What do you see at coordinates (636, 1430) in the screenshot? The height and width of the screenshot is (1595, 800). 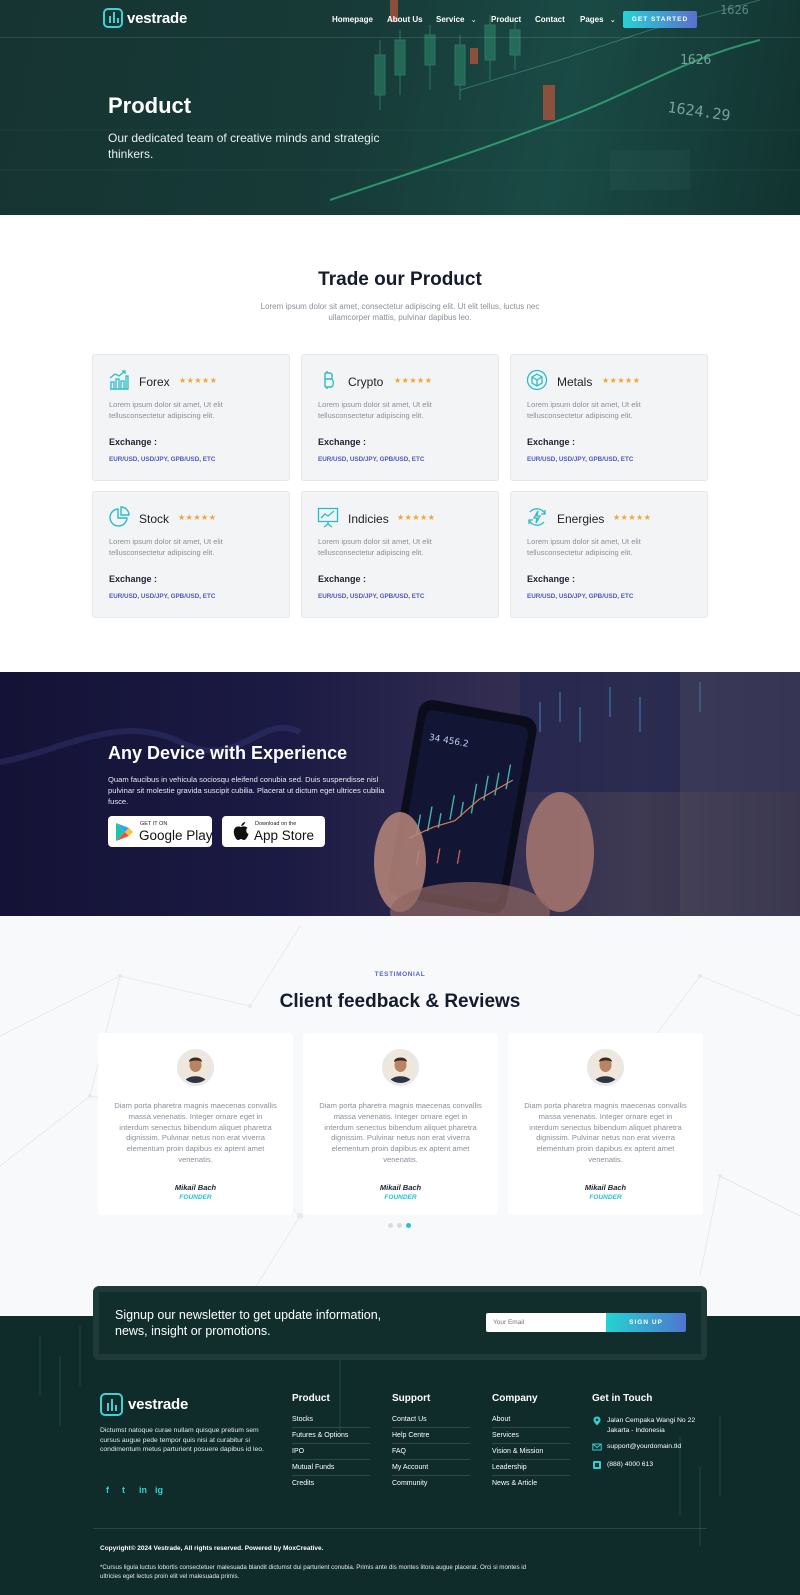 I see `address-line-2: Jakarta - Indonesia` at bounding box center [636, 1430].